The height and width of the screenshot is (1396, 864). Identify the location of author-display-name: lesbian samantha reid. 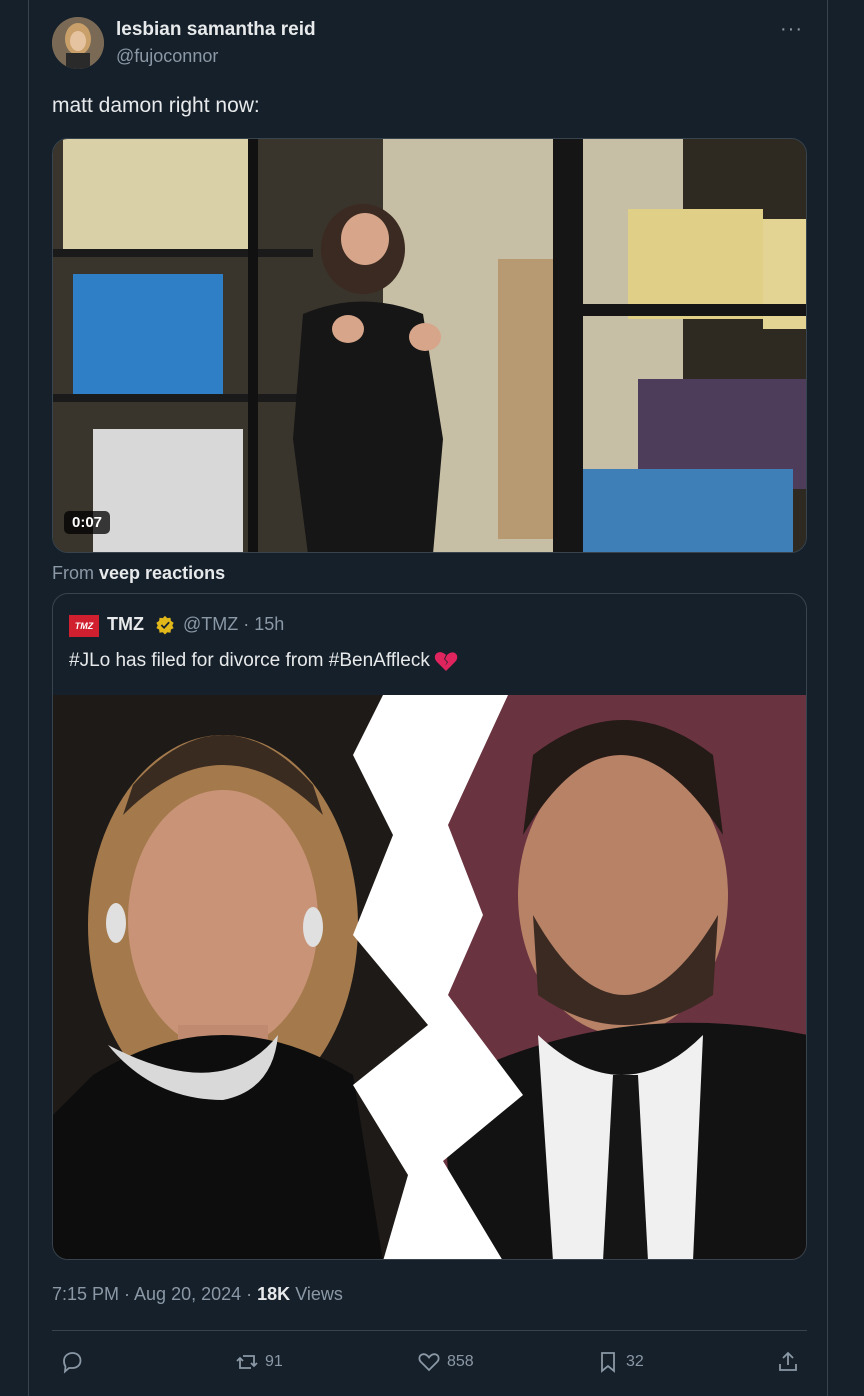
(216, 30).